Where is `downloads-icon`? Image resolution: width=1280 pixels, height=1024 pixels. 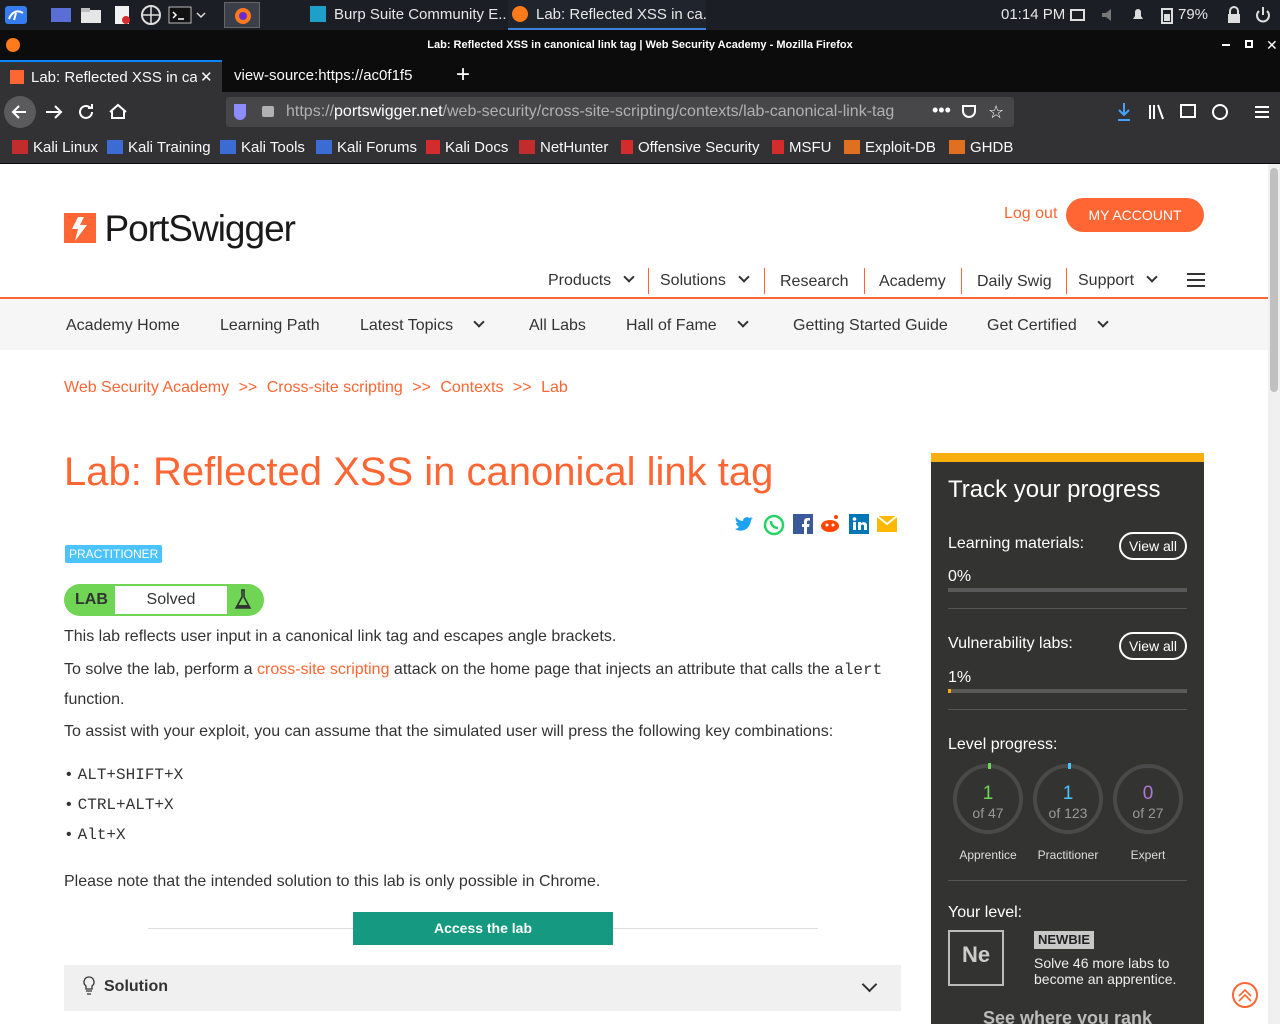 downloads-icon is located at coordinates (1124, 114).